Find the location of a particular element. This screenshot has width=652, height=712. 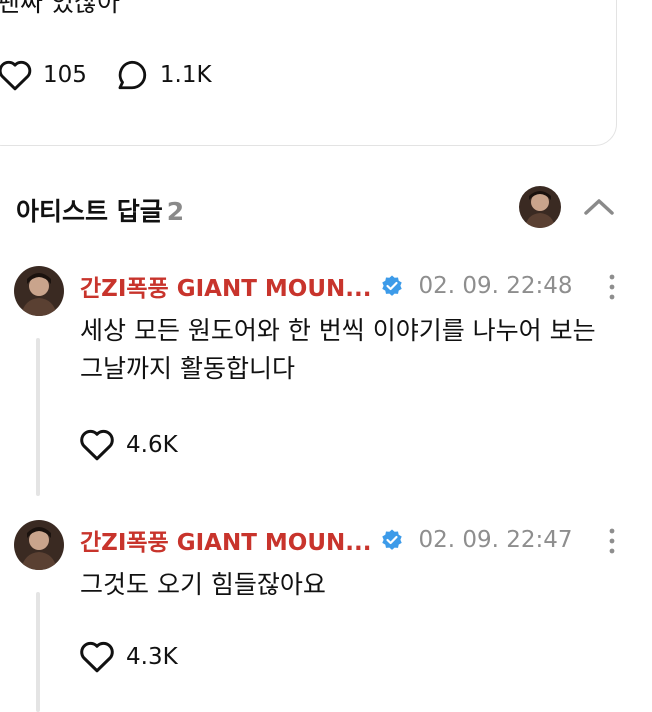

reply-like-button: 4.6K is located at coordinates (128, 444).